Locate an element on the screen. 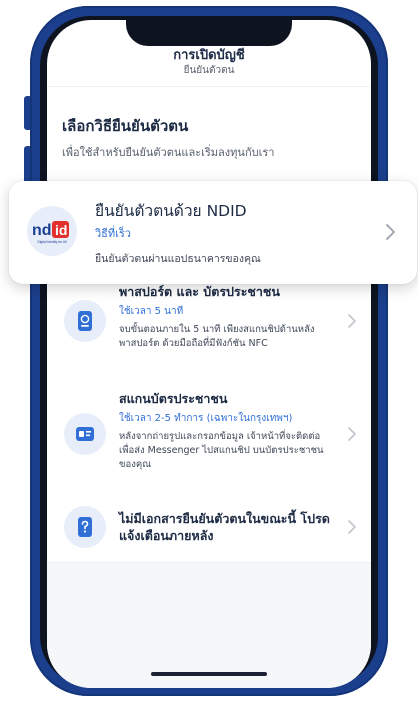 This screenshot has width=418, height=703. home-indicator is located at coordinates (209, 674).